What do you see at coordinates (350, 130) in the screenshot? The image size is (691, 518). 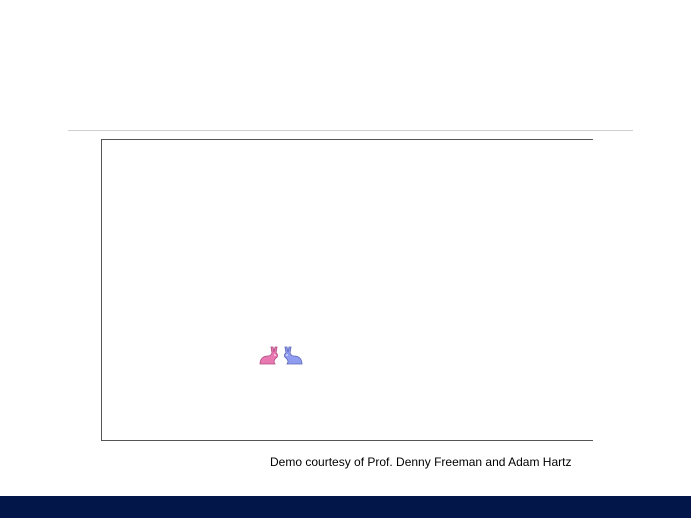 I see `title-divider` at bounding box center [350, 130].